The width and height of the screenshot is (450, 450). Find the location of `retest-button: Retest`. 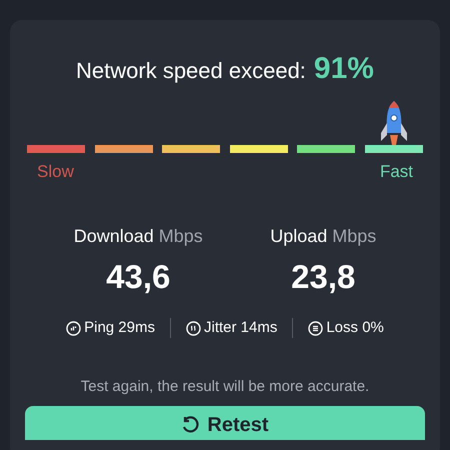

retest-button: Retest is located at coordinates (225, 423).